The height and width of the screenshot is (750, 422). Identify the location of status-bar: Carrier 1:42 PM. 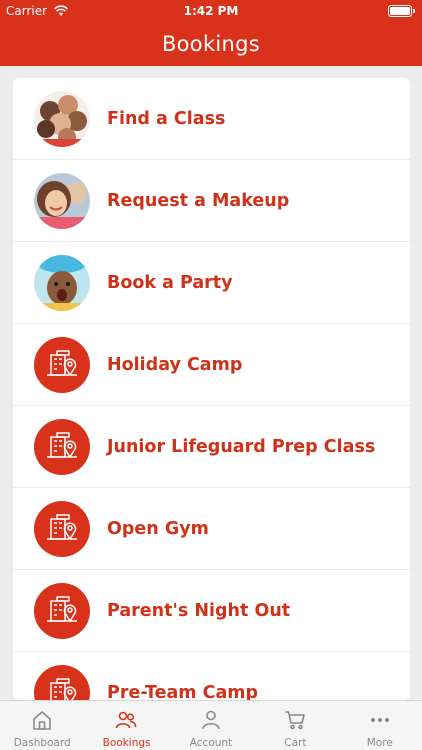
(211, 11).